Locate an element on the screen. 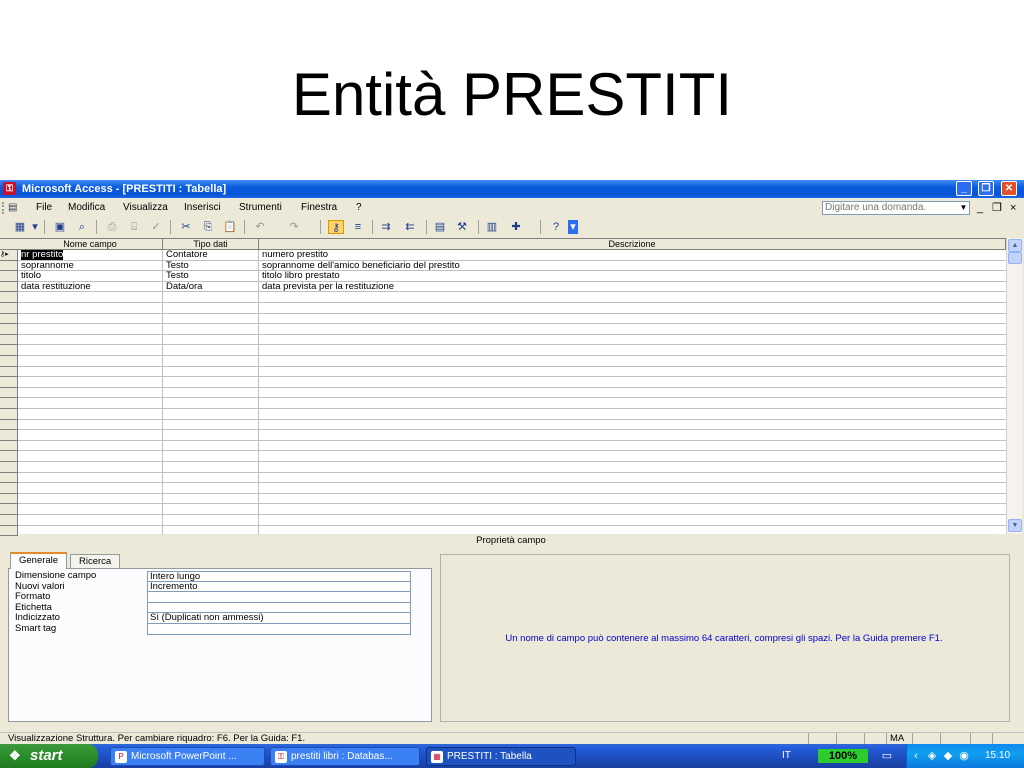 This screenshot has height=768, width=1024. toolbar-options-icon: ▾ is located at coordinates (573, 227).